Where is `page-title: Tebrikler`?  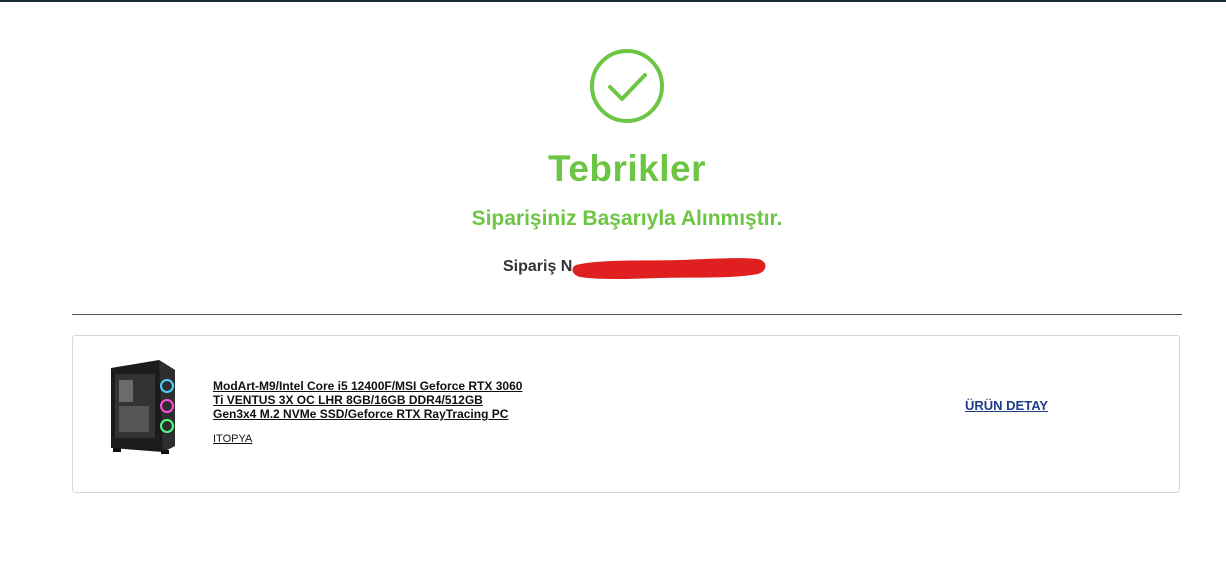
page-title: Tebrikler is located at coordinates (627, 168).